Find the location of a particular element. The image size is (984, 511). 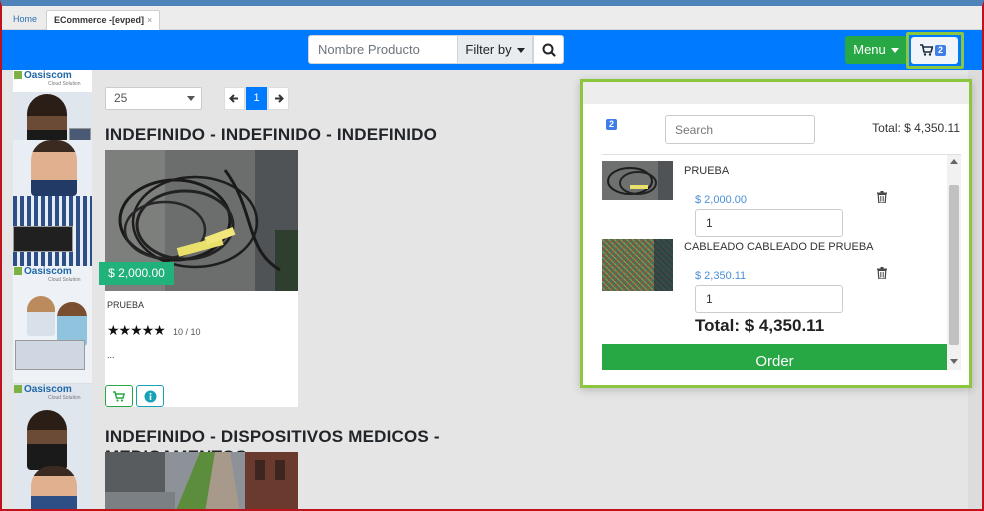

page-size-select: 25 is located at coordinates (153, 98).